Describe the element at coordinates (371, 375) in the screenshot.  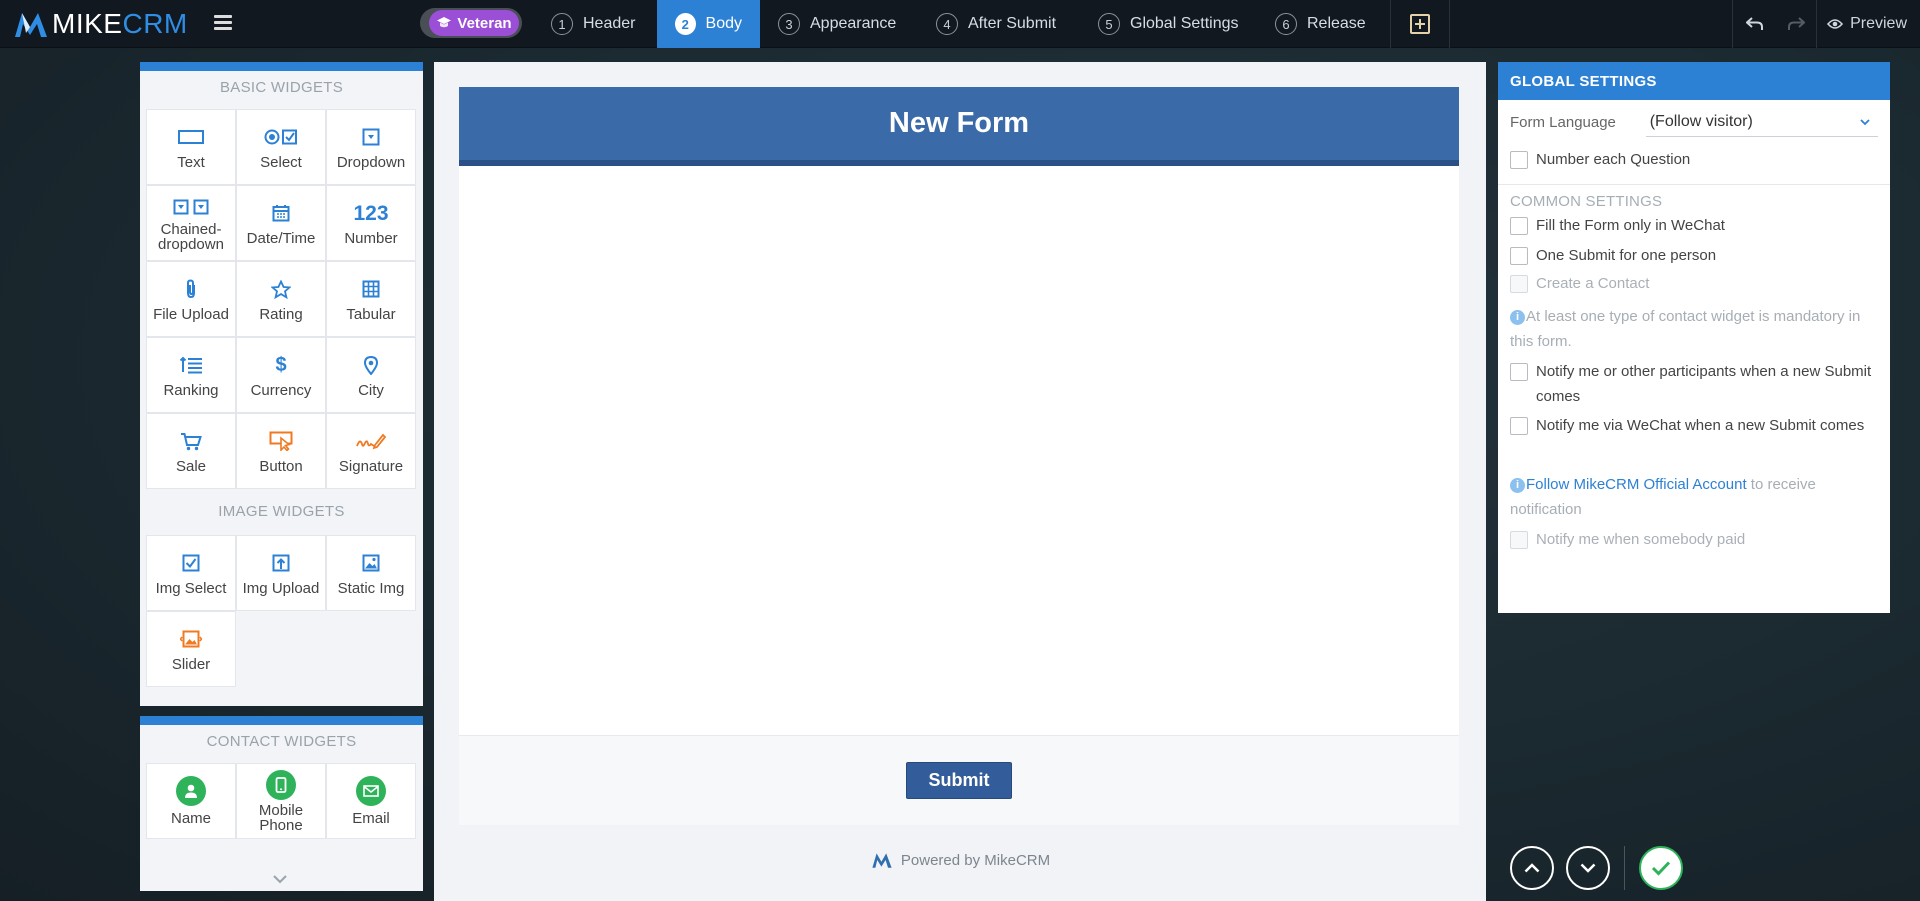
I see `widget-city: City` at that location.